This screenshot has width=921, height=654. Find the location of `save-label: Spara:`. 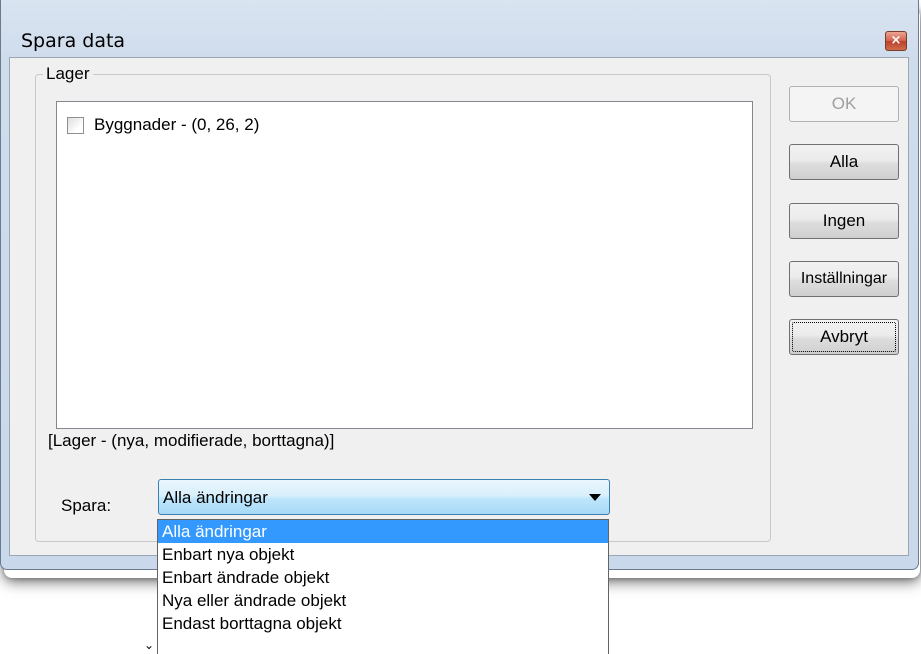

save-label: Spara: is located at coordinates (86, 505).